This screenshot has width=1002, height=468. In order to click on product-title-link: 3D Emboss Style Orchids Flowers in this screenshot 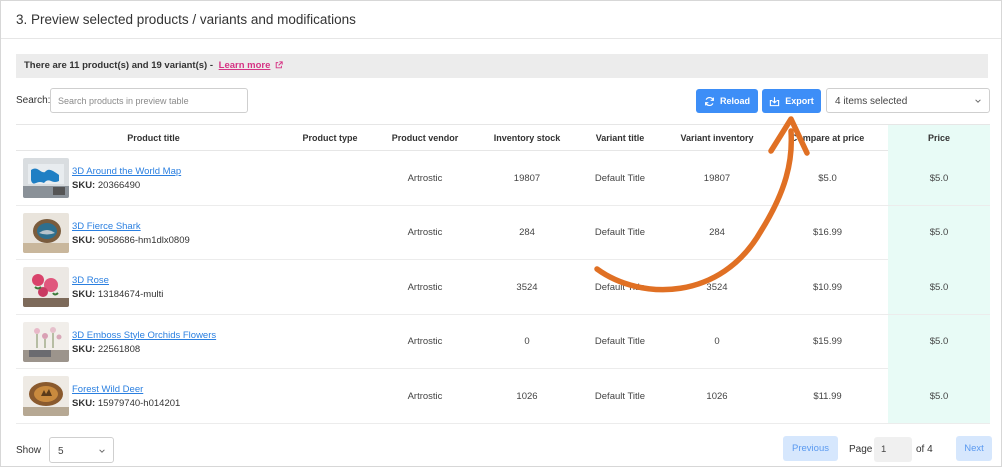, I will do `click(144, 335)`.